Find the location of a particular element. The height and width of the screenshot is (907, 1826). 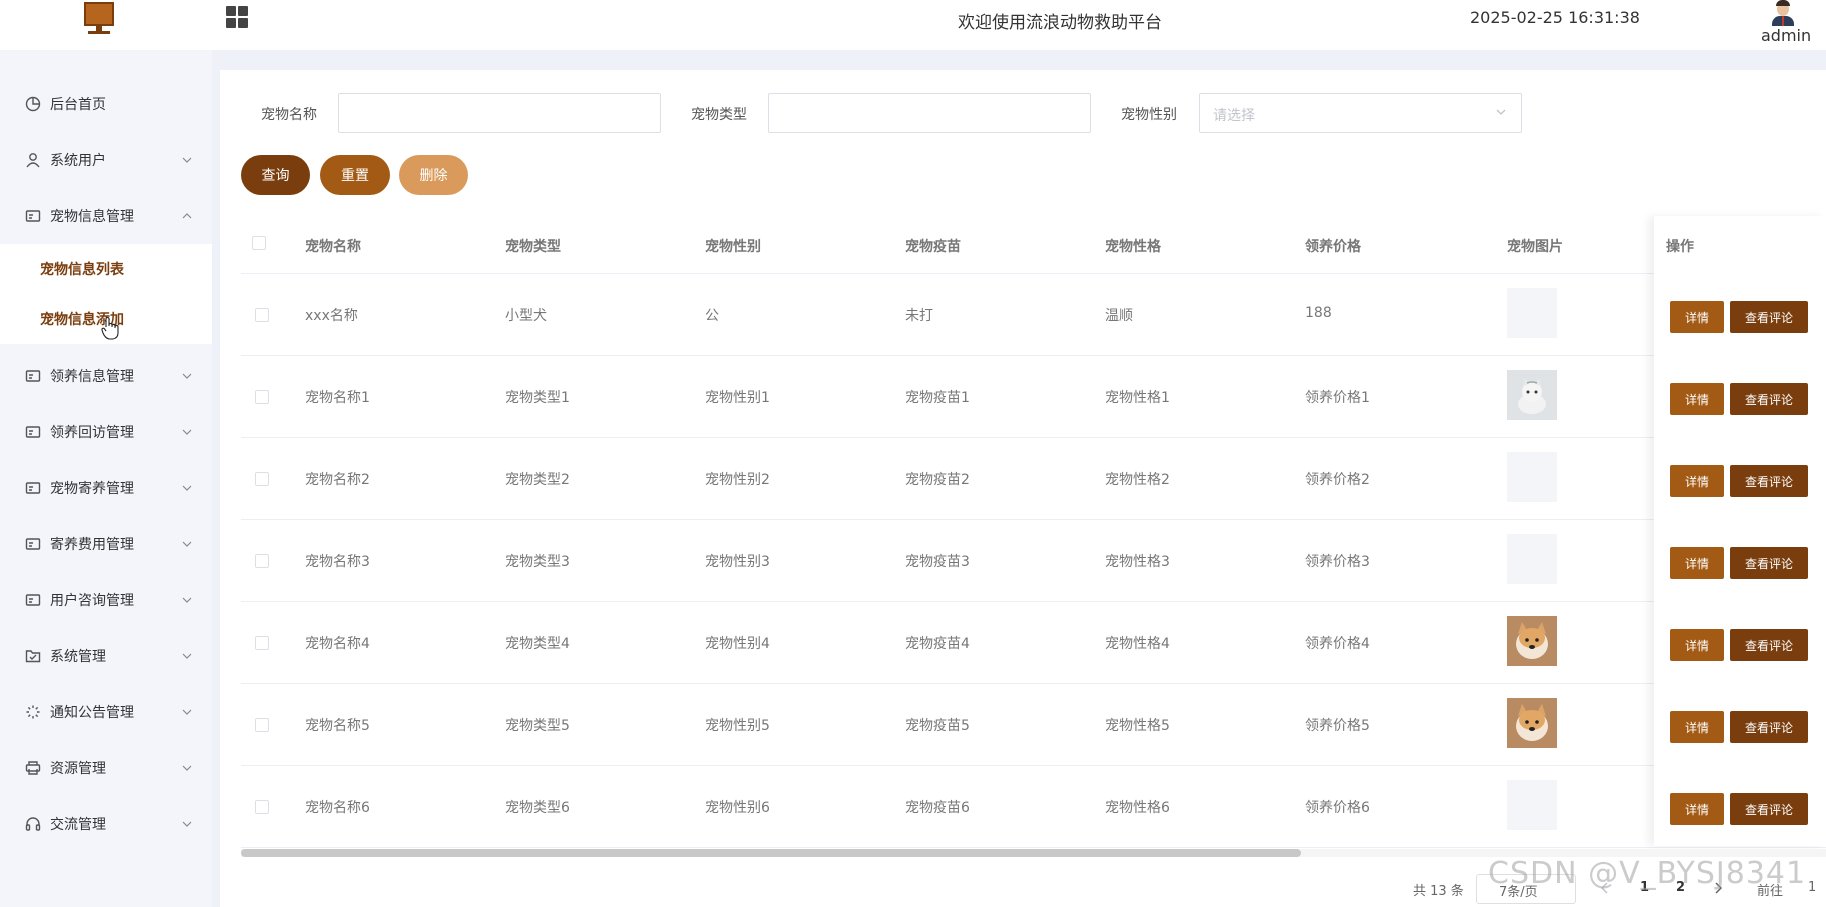

headset-icon is located at coordinates (33, 824).